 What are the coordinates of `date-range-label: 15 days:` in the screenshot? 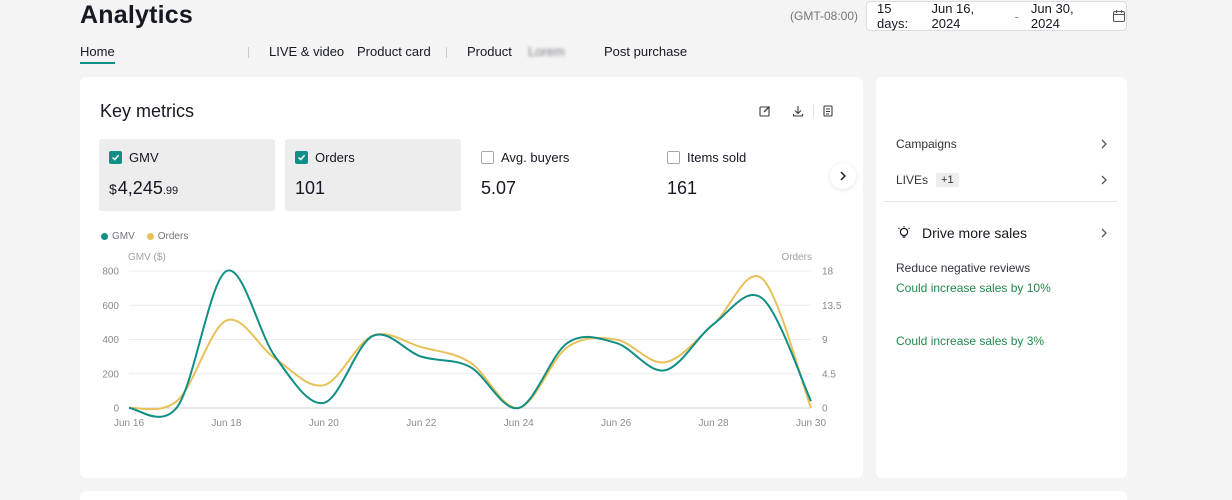 It's located at (893, 16).